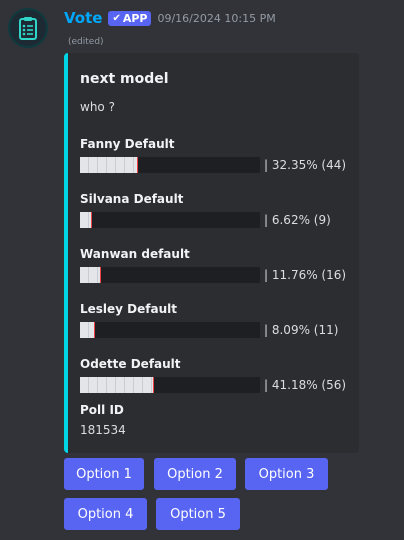 The height and width of the screenshot is (540, 404). Describe the element at coordinates (297, 220) in the screenshot. I see `poll-option-result: | 6.62% (9)` at that location.